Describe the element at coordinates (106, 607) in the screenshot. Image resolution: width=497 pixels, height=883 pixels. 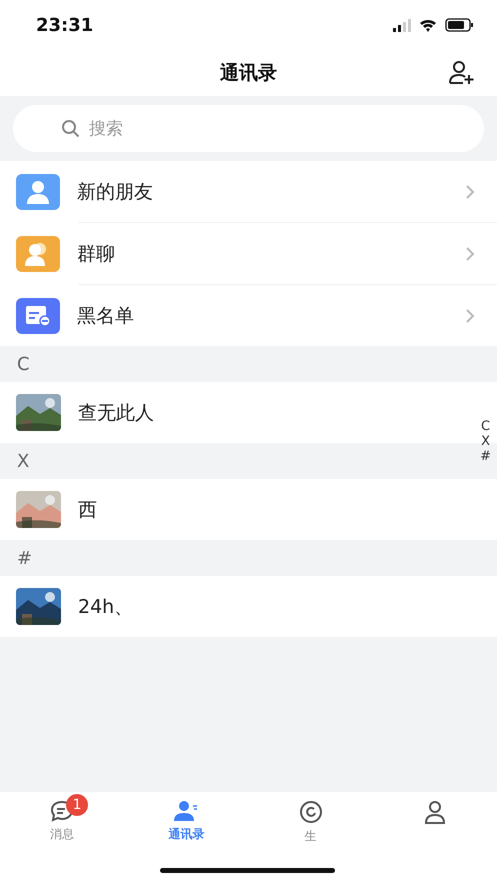
I see `contact-name: 24h、` at that location.